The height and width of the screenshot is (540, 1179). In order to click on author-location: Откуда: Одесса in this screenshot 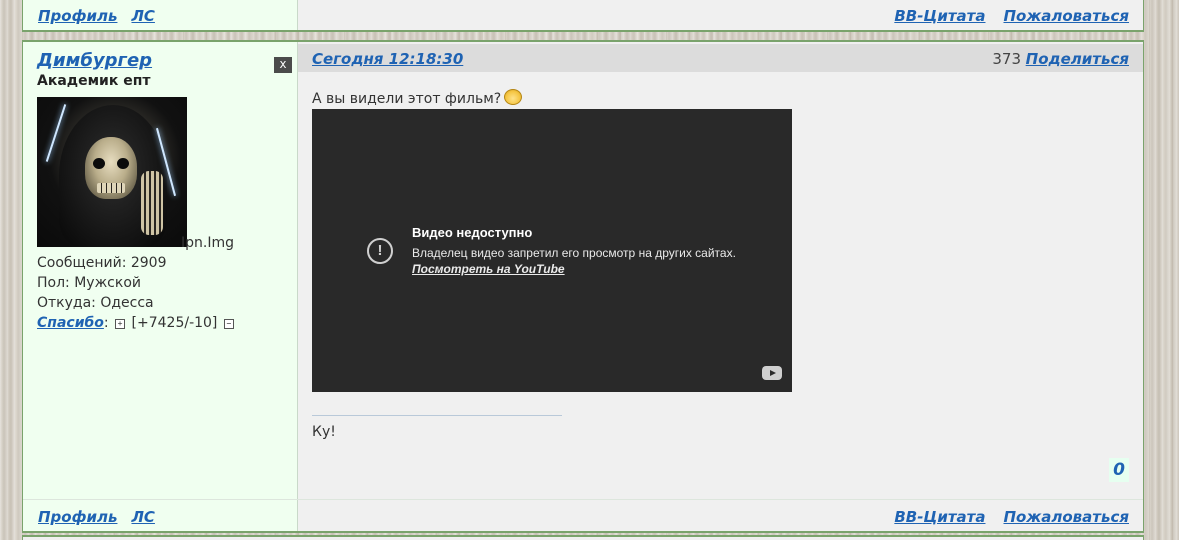, I will do `click(95, 303)`.